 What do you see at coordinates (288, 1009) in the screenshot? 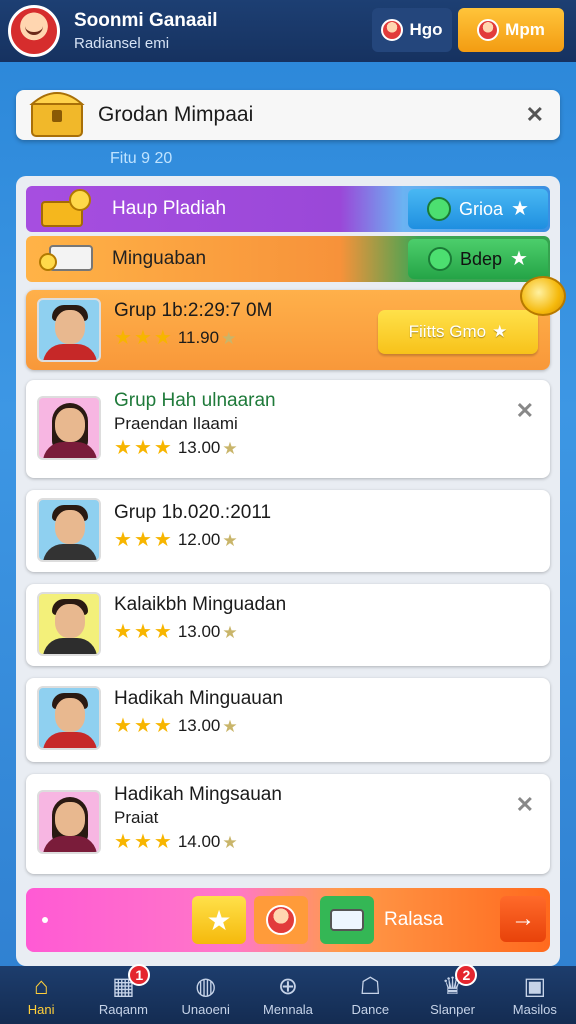
I see `nav-label: Mennala` at bounding box center [288, 1009].